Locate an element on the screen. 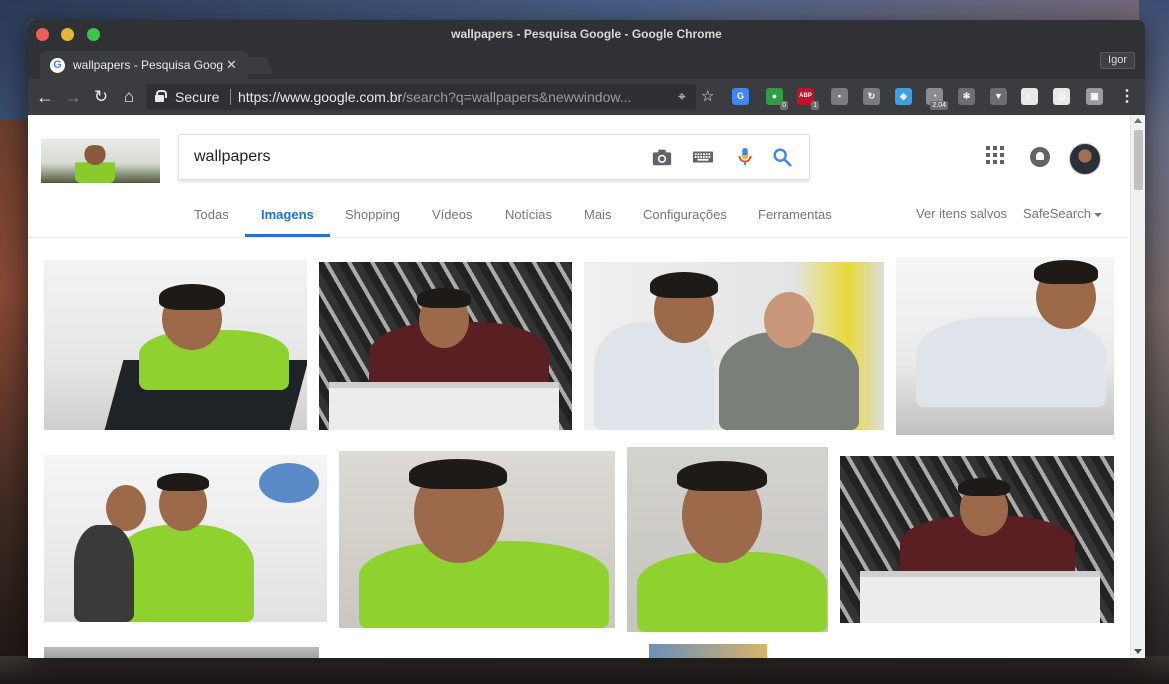  back-arrow-icon: ← is located at coordinates (45, 97).